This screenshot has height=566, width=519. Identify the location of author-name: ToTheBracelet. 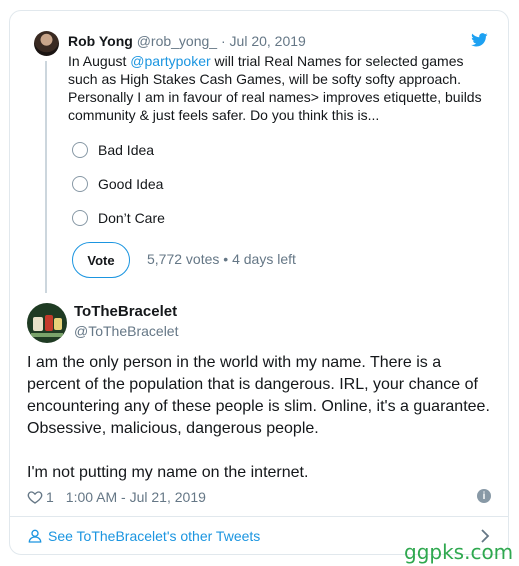
(125, 311).